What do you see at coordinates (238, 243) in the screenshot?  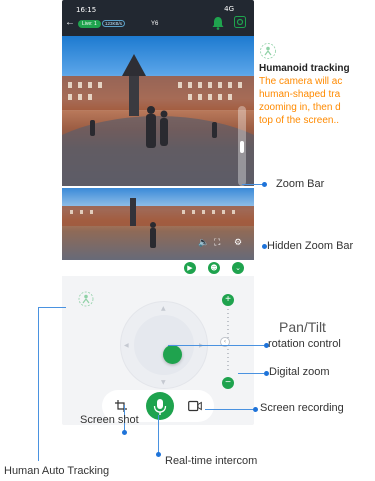 I see `gear-icon: ⚙` at bounding box center [238, 243].